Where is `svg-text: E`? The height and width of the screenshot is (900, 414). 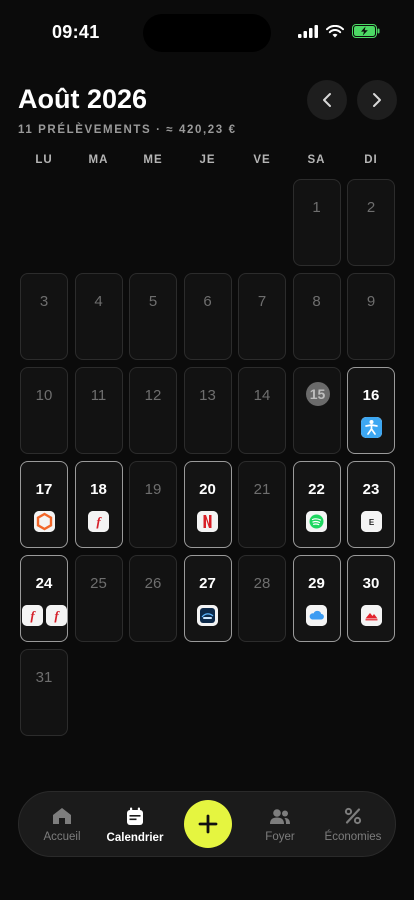
svg-text: E is located at coordinates (371, 522).